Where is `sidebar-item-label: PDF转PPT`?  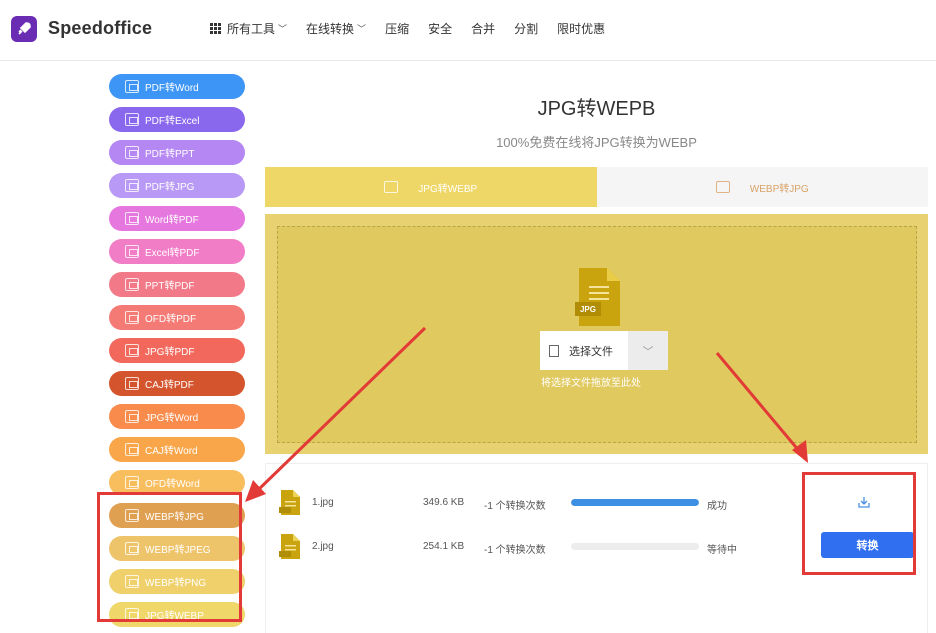 sidebar-item-label: PDF转PPT is located at coordinates (170, 154).